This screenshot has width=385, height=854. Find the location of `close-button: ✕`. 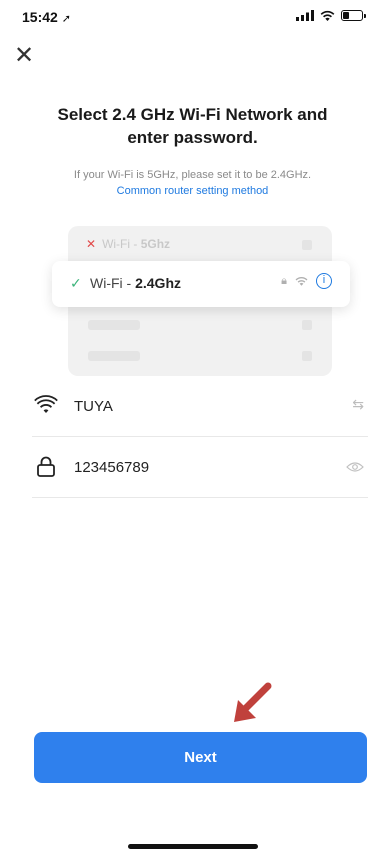

close-button: ✕ is located at coordinates (24, 56).